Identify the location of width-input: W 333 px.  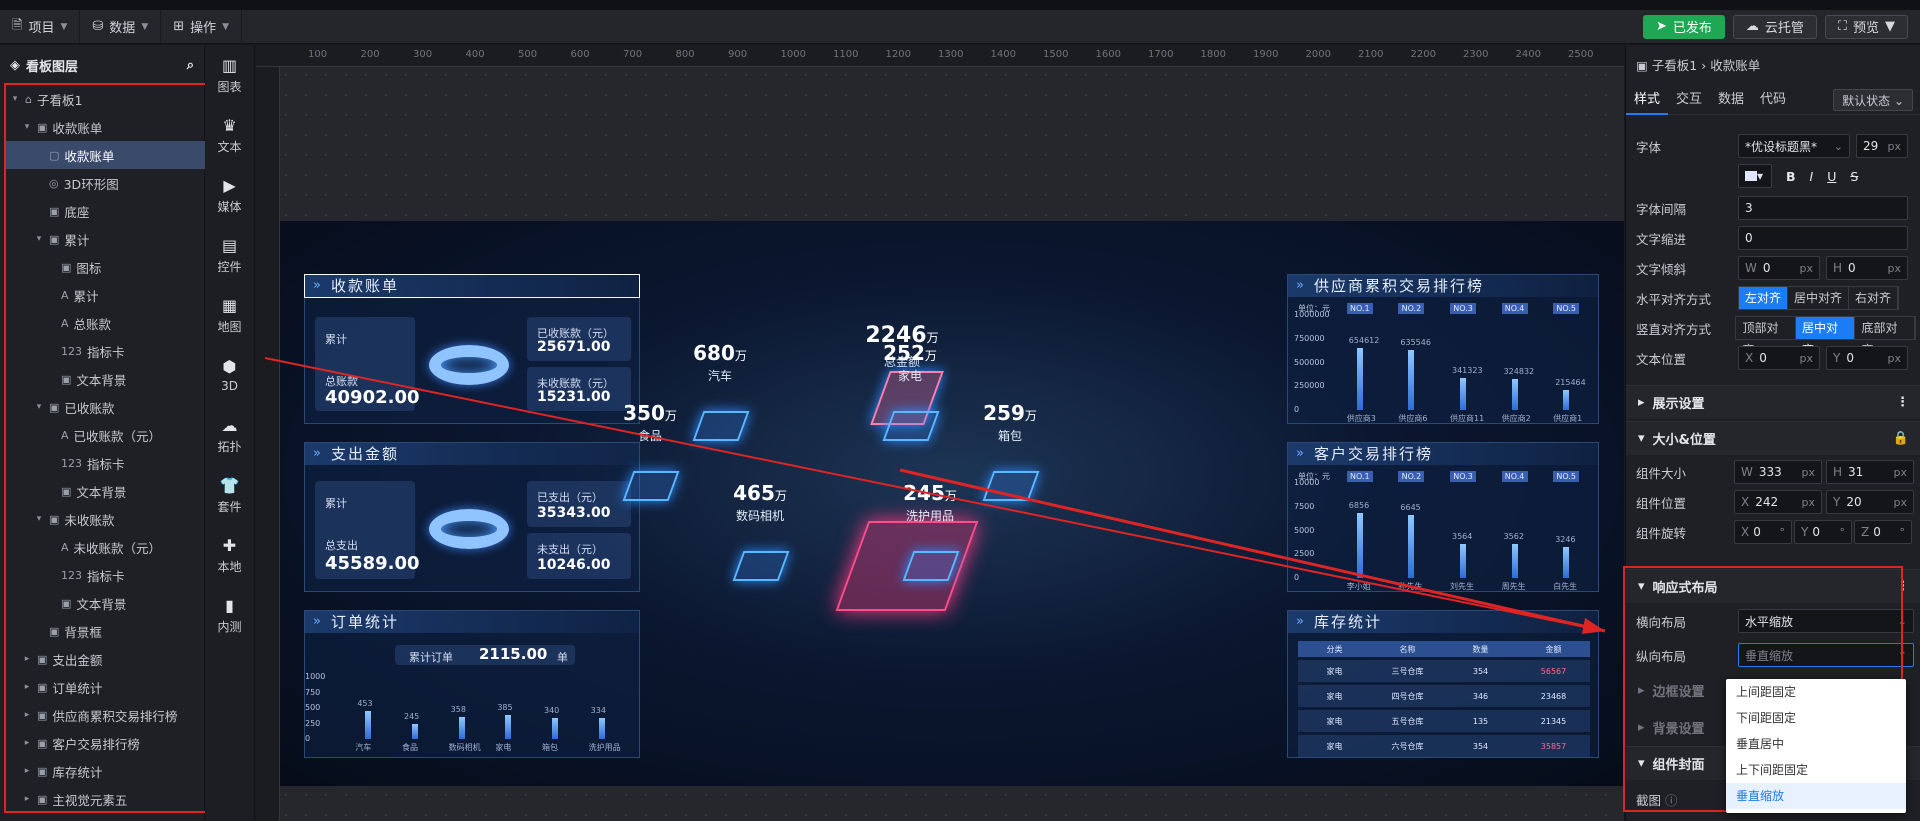
(1778, 472).